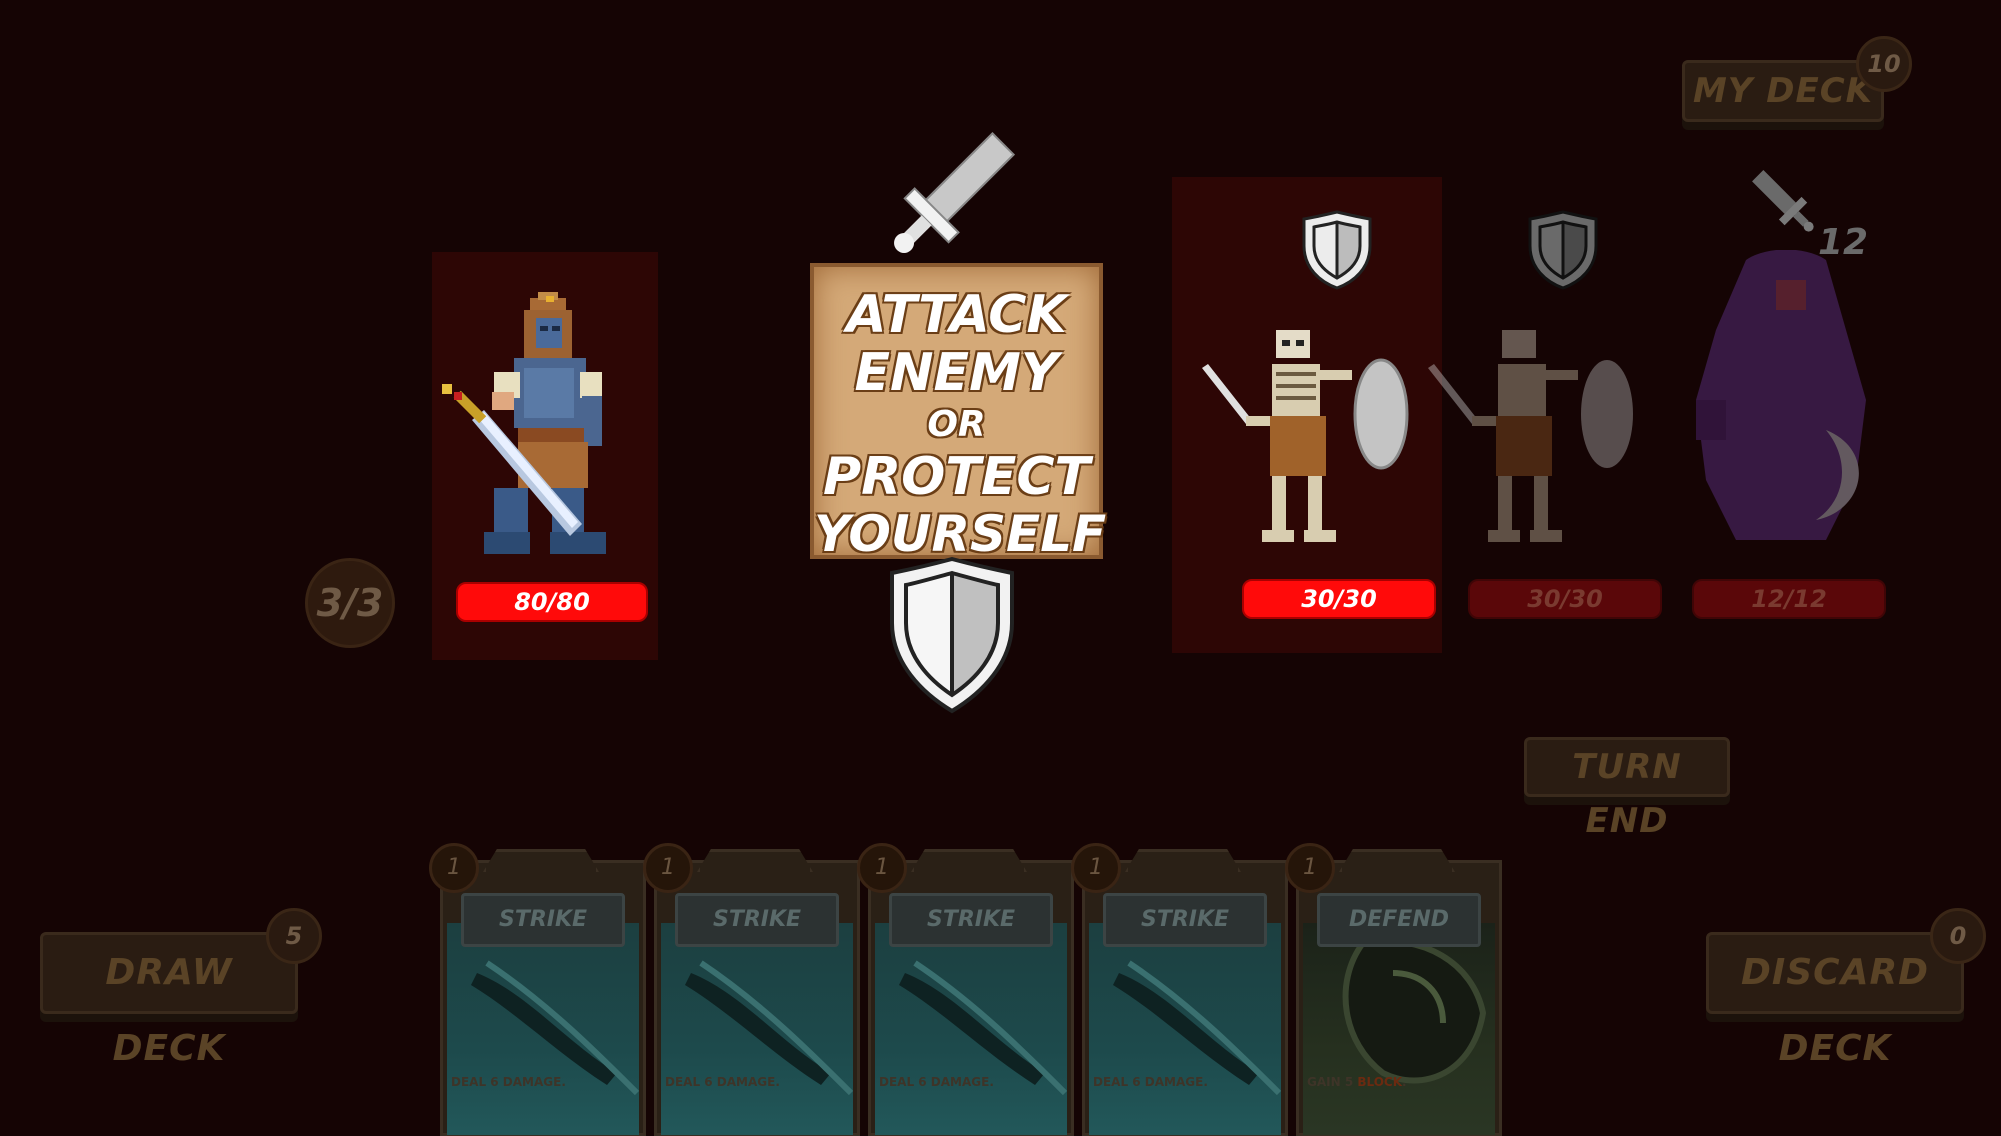 The image size is (2001, 1136). Describe the element at coordinates (1835, 1010) in the screenshot. I see `discard-deck-label: DISCARD DECK` at that location.